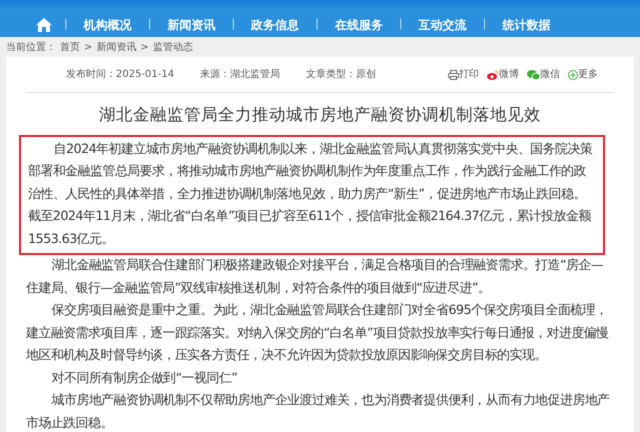 This screenshot has height=432, width=640. Describe the element at coordinates (493, 75) in the screenshot. I see `weibo-icon` at that location.